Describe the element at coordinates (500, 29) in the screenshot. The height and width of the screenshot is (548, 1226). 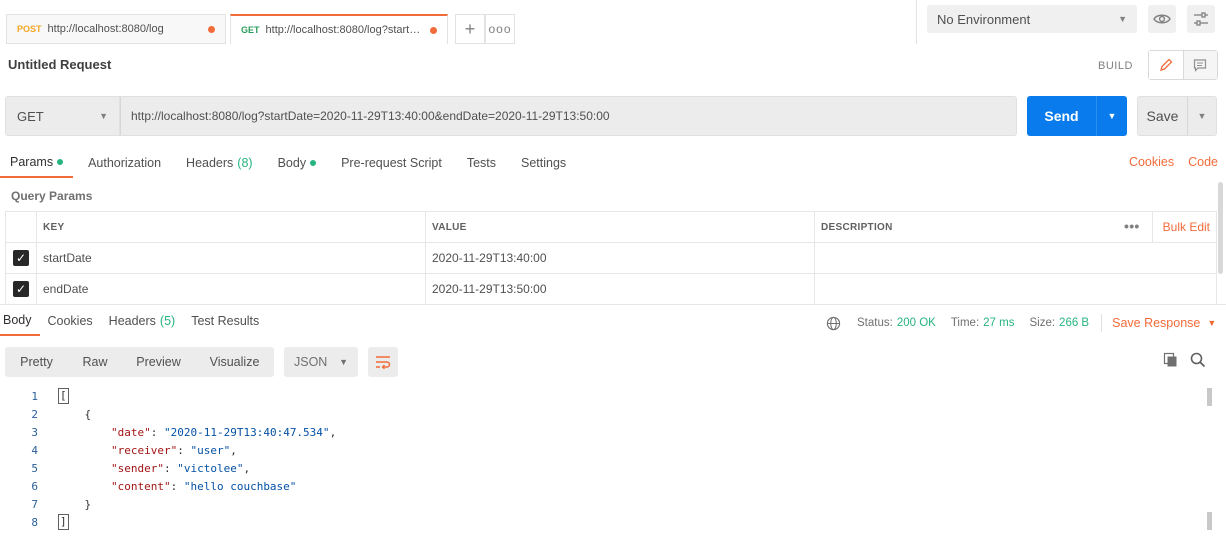
I see `tab-more-button: ooo` at that location.